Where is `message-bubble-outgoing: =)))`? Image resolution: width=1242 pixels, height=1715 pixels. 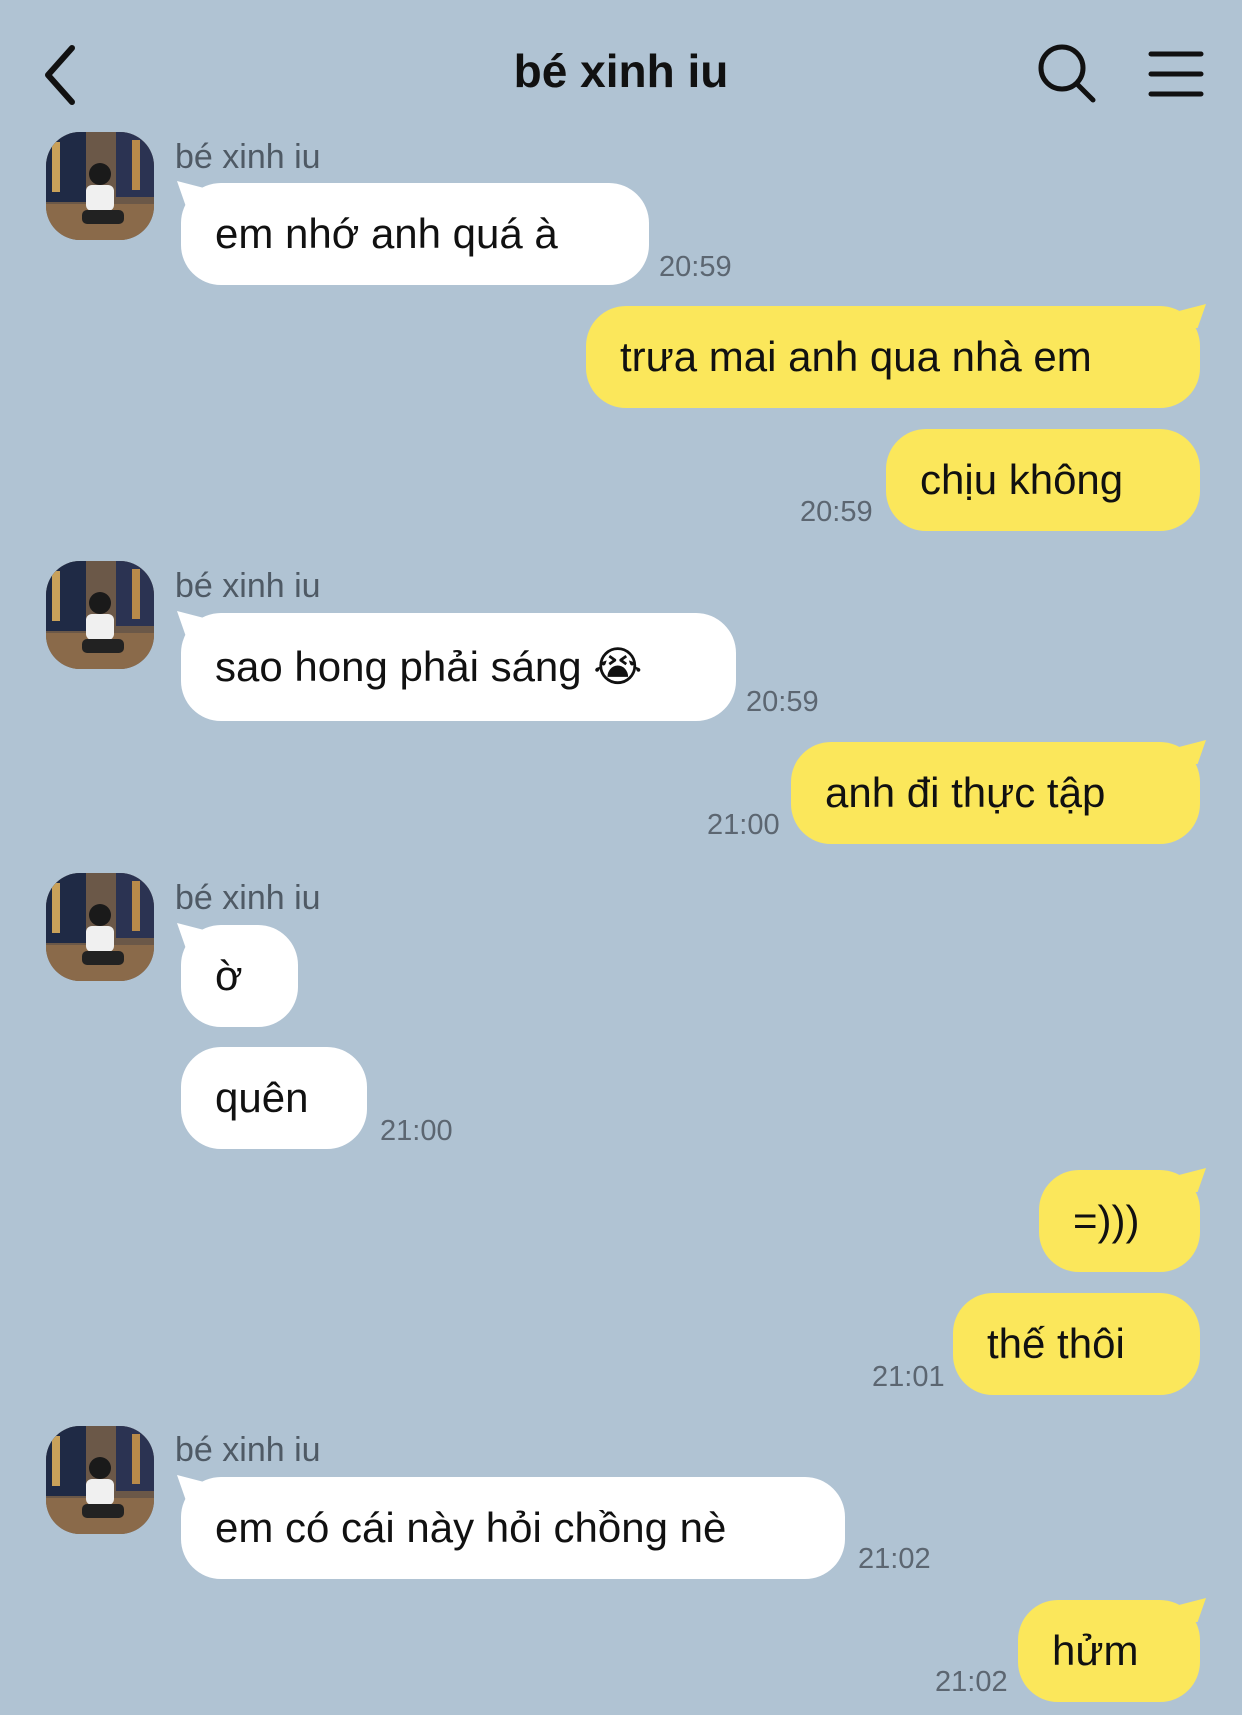 message-bubble-outgoing: =))) is located at coordinates (1119, 1221).